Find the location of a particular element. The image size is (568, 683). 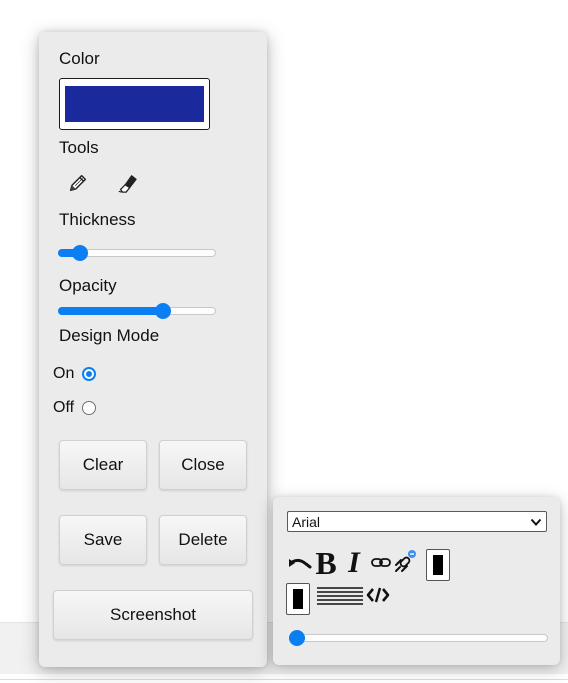

font-family-value: Arial is located at coordinates (306, 521).